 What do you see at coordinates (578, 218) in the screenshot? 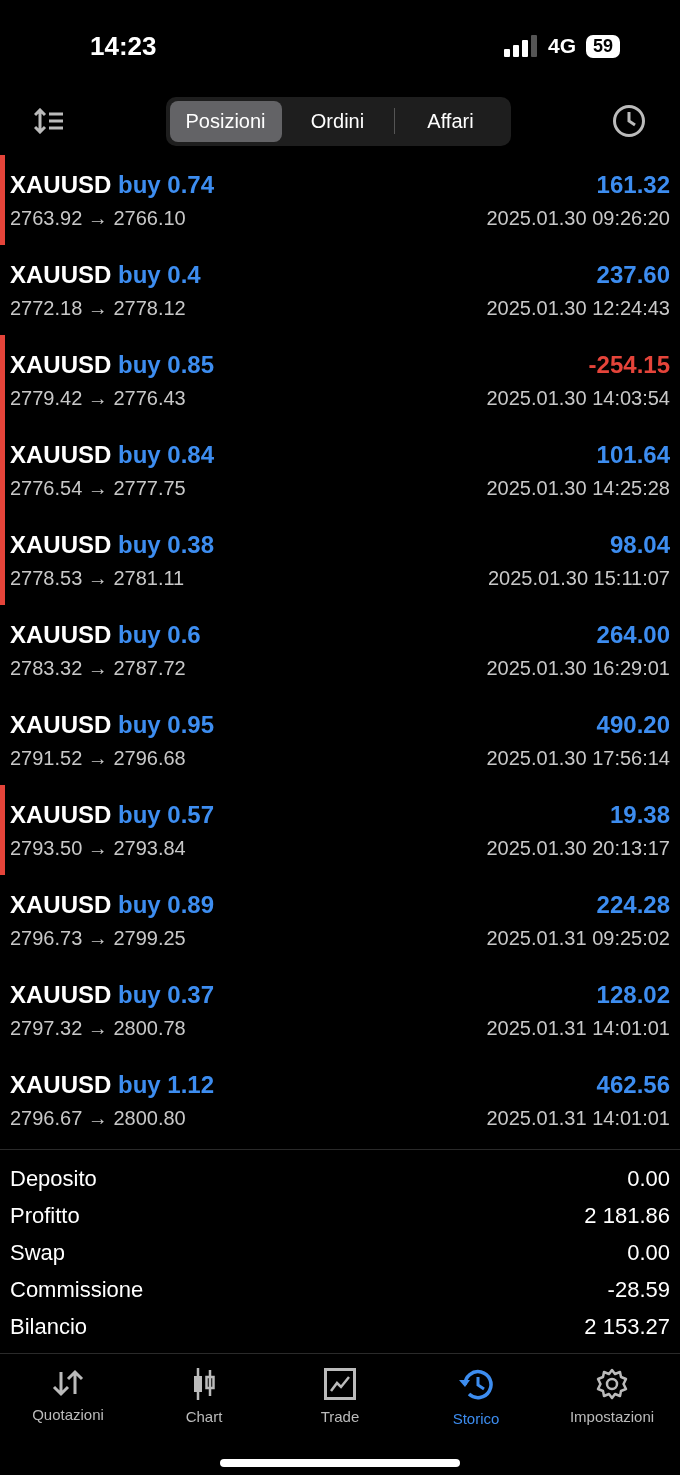
I see `deal-time: 2025.01.30 09:26:20` at bounding box center [578, 218].